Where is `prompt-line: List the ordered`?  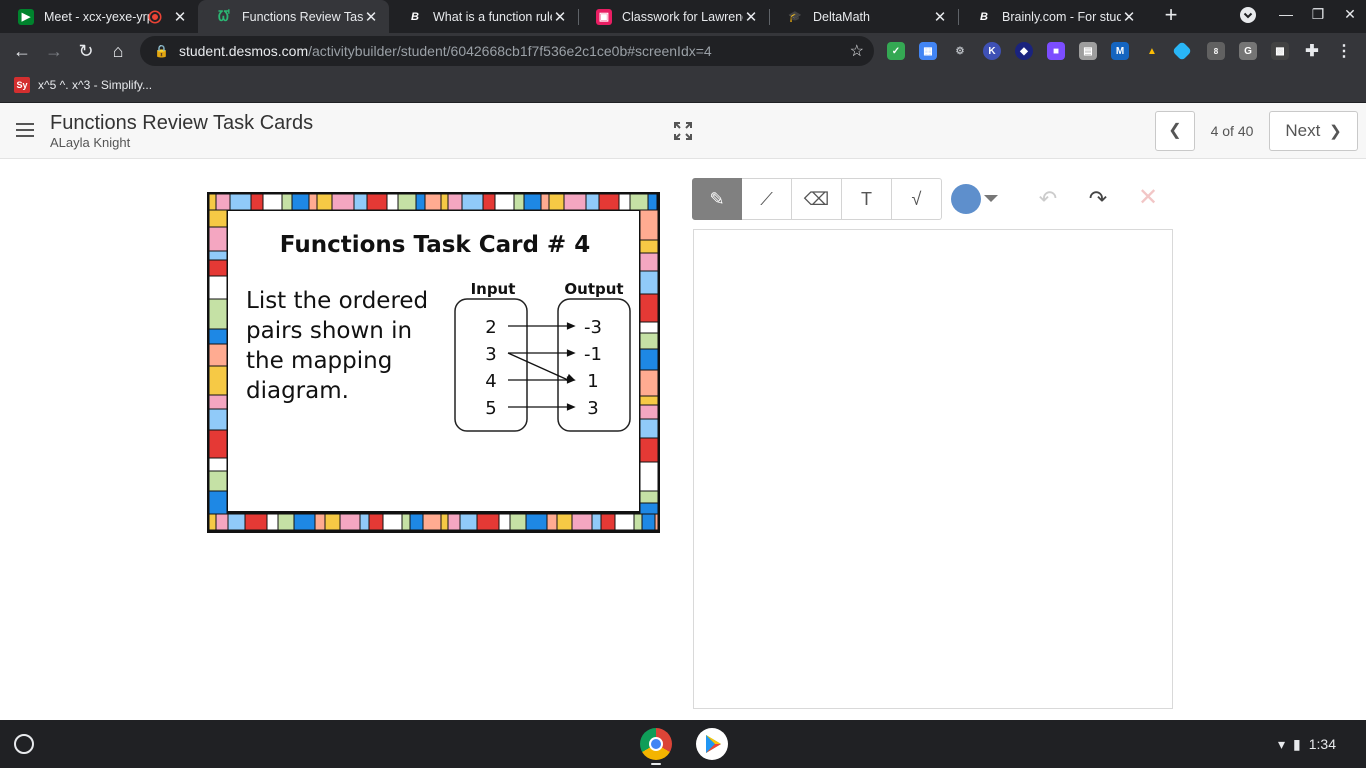 prompt-line: List the ordered is located at coordinates (337, 301).